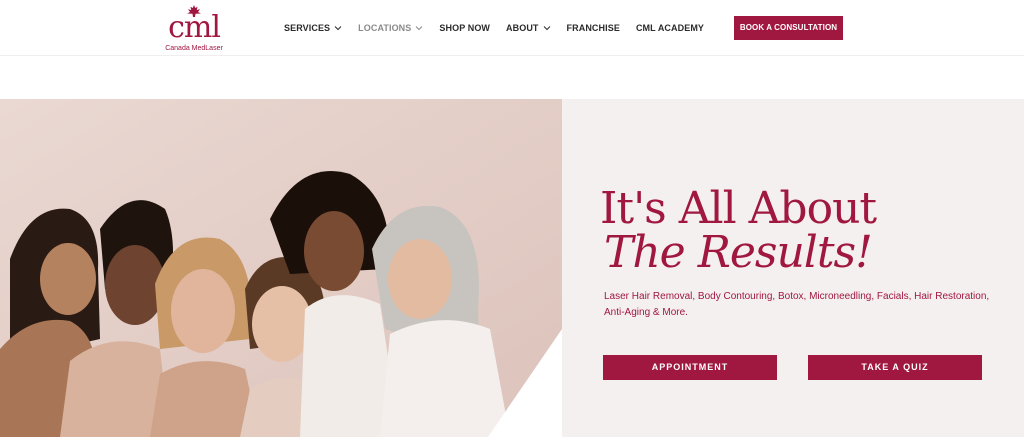 Image resolution: width=1024 pixels, height=437 pixels. What do you see at coordinates (385, 28) in the screenshot?
I see `nav-label: LOCATIONS` at bounding box center [385, 28].